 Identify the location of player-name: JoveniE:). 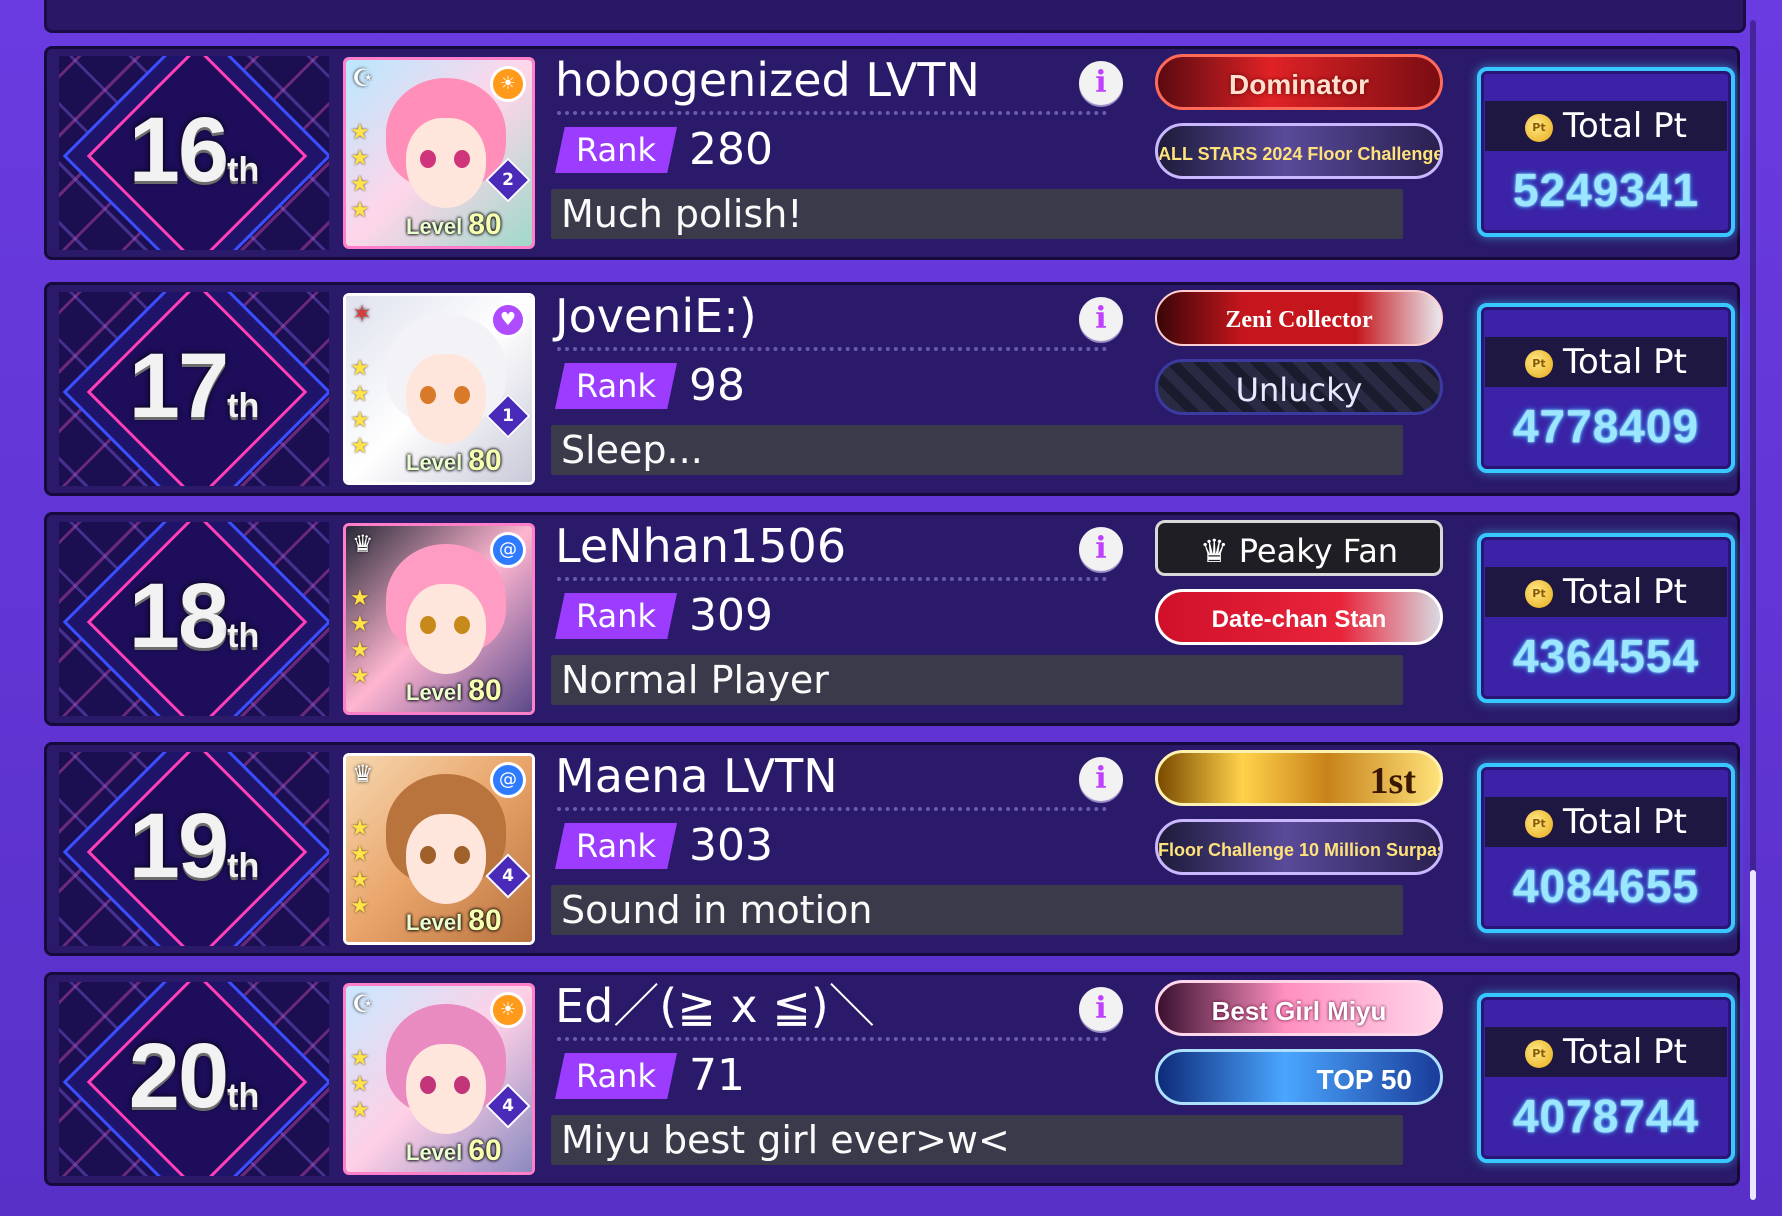
(656, 316).